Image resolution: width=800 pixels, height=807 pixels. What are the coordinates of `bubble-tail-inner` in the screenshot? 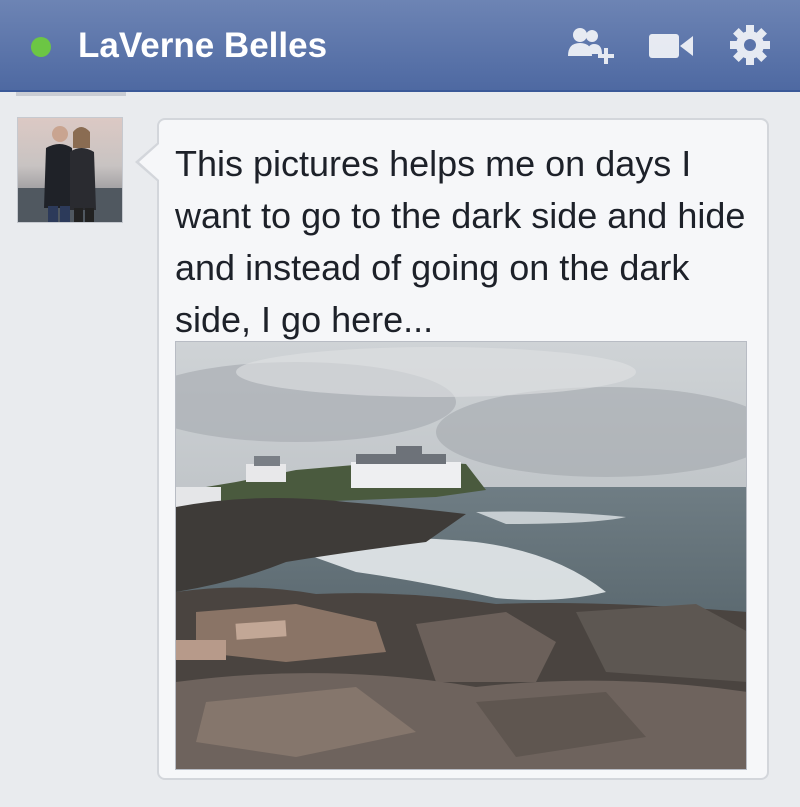 It's located at (149, 162).